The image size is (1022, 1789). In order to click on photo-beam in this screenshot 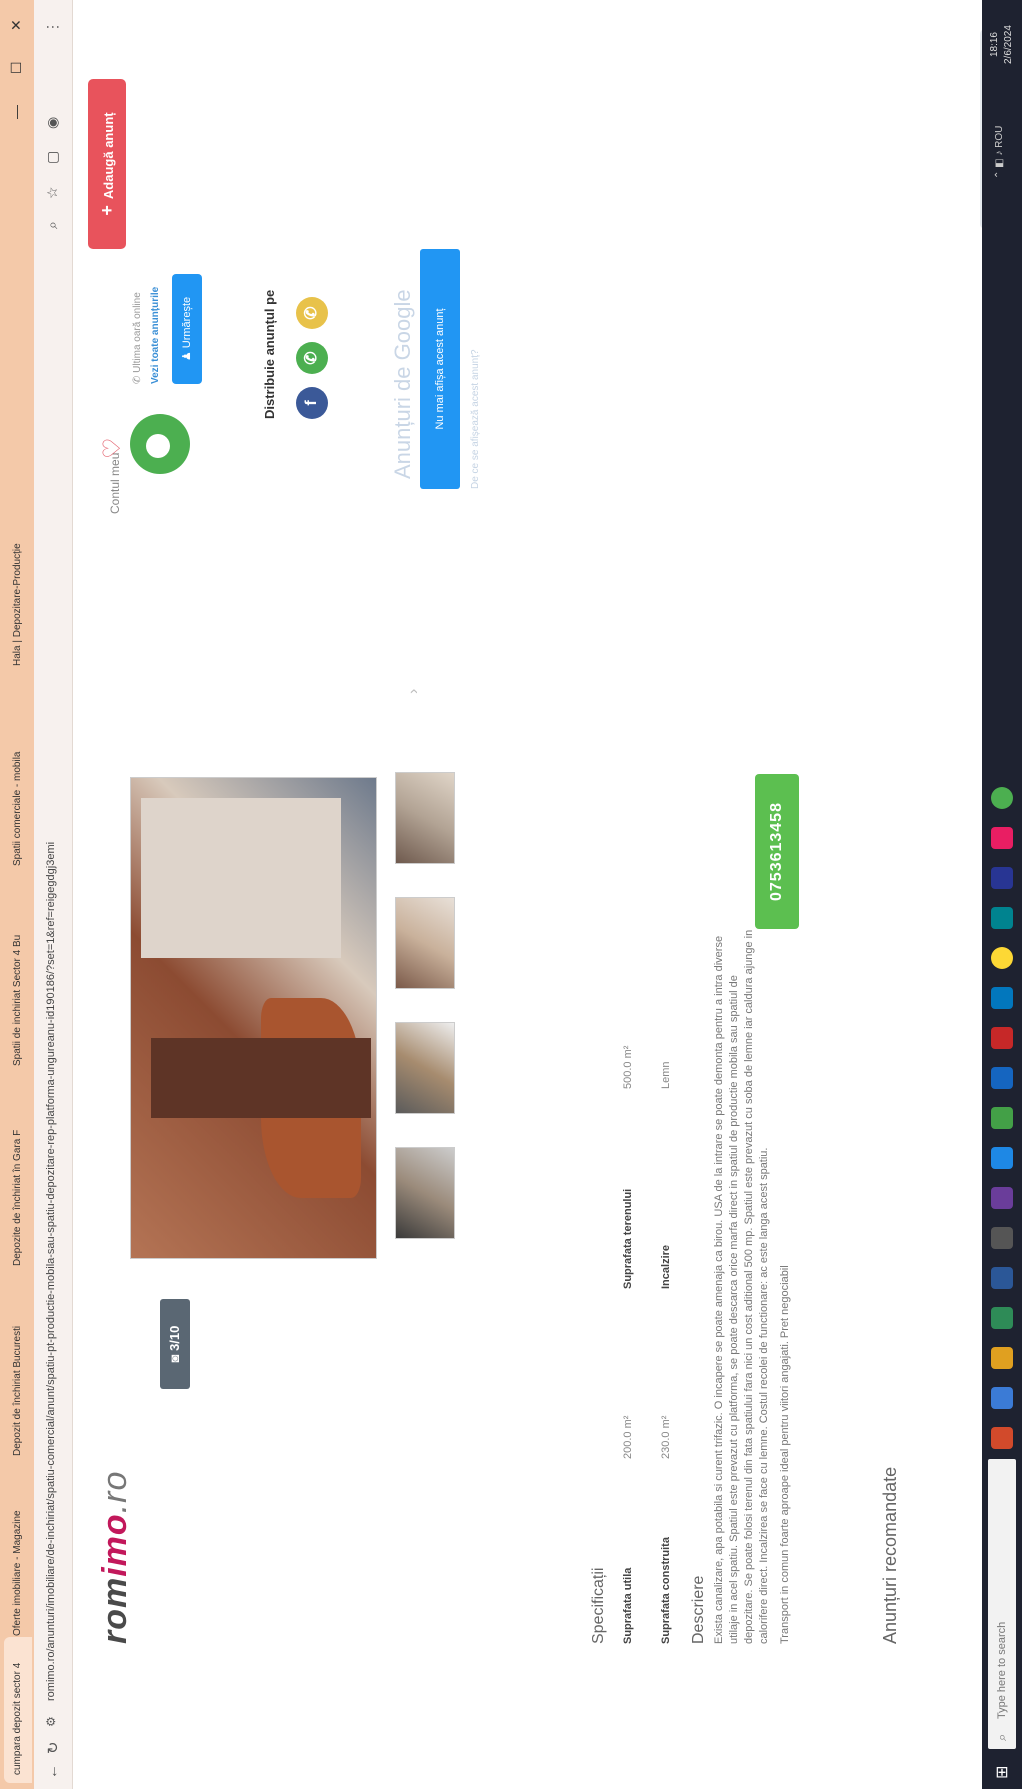, I will do `click(261, 1078)`.